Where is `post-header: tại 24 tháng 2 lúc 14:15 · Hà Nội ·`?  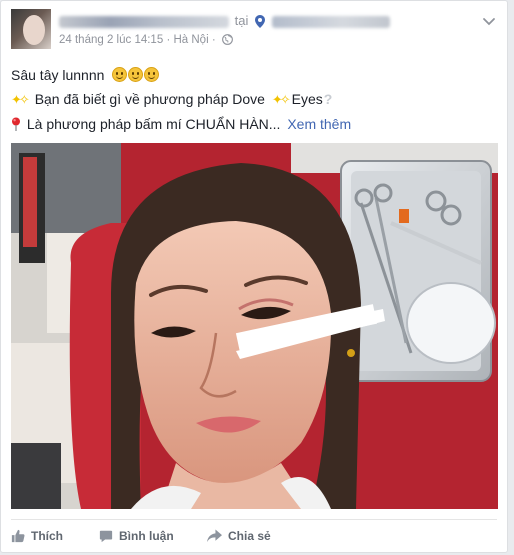
post-header: tại 24 tháng 2 lúc 14:15 · Hà Nội · is located at coordinates (254, 31).